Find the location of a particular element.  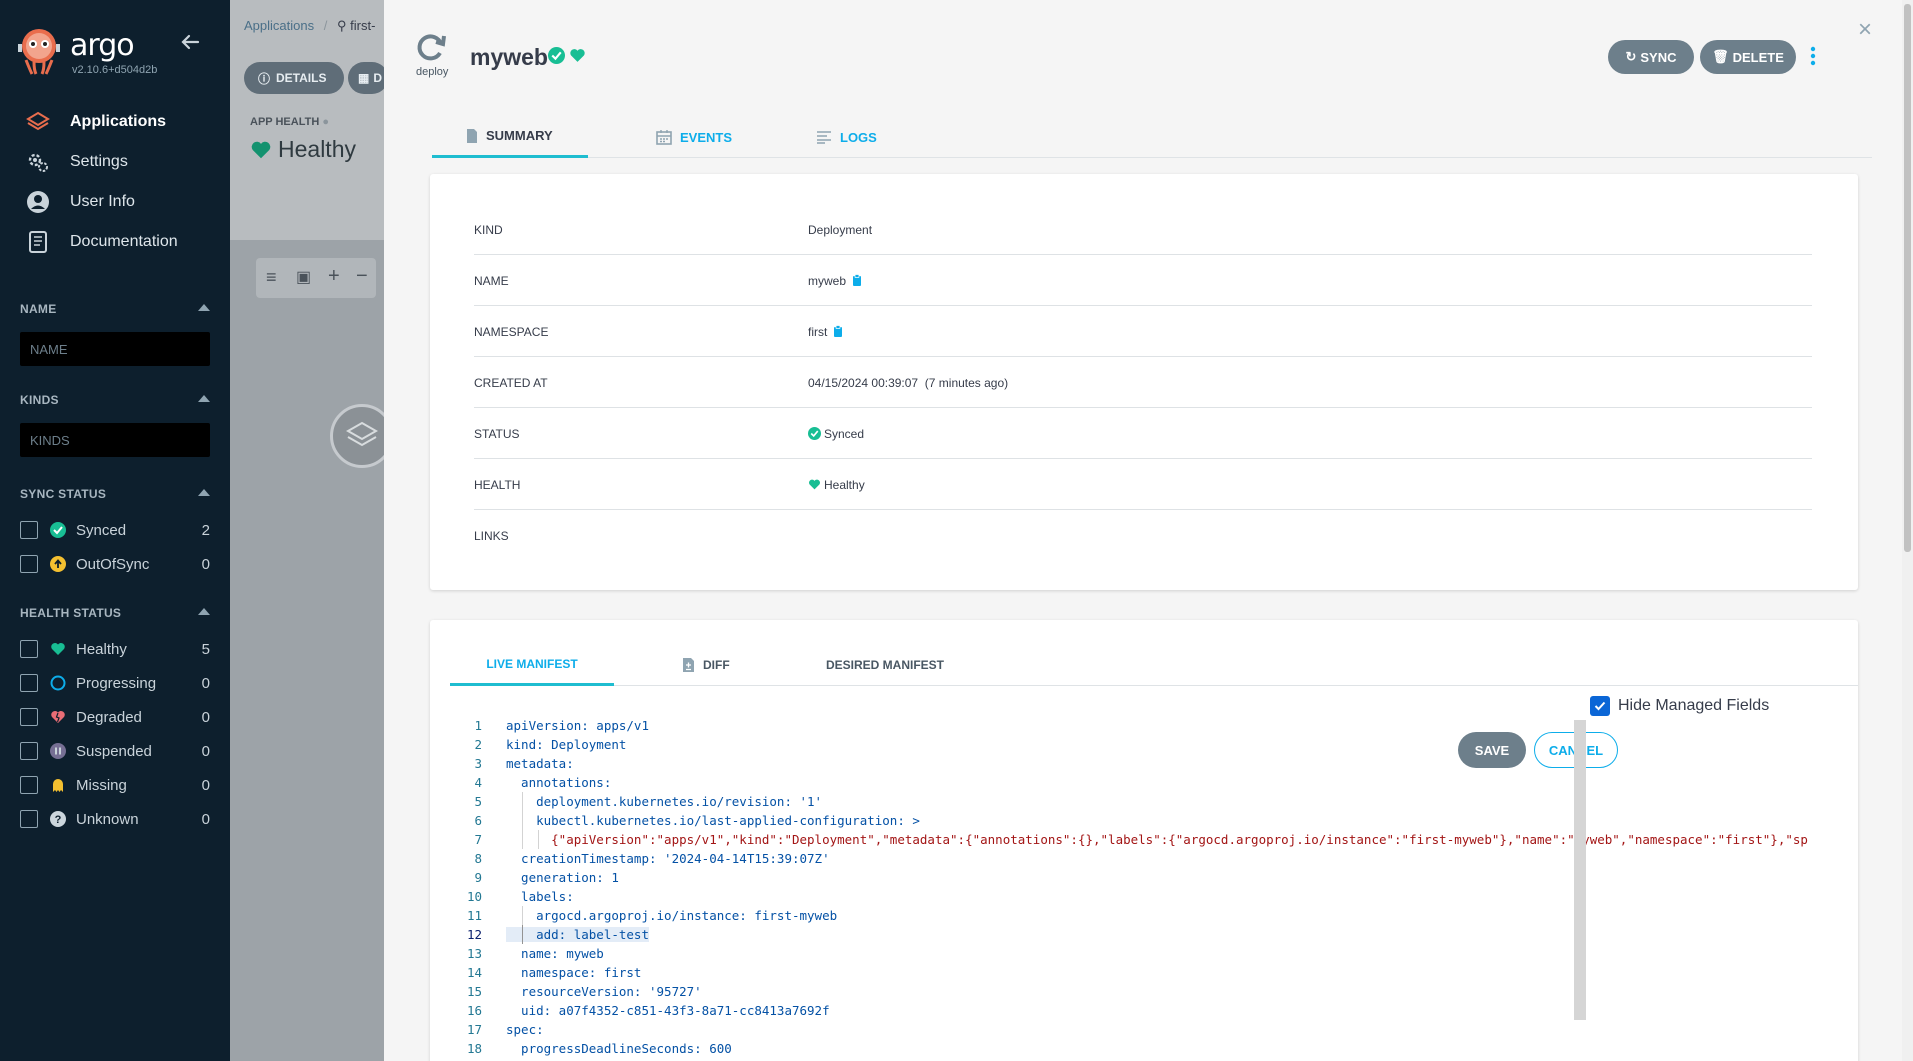

collapse-sidebar-arrow-icon is located at coordinates (190, 42).